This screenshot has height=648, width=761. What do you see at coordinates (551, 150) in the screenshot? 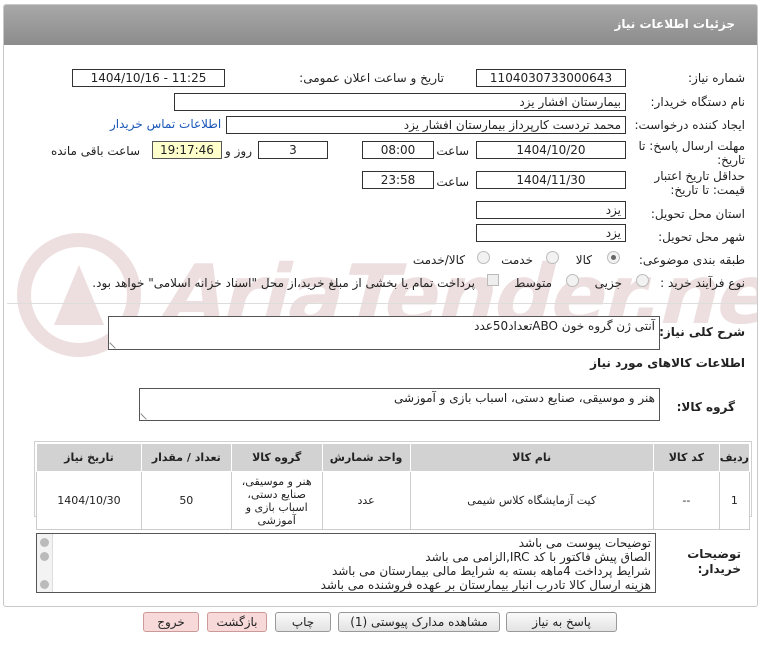
I see `deadline-date-field: 1404/10/20` at bounding box center [551, 150].